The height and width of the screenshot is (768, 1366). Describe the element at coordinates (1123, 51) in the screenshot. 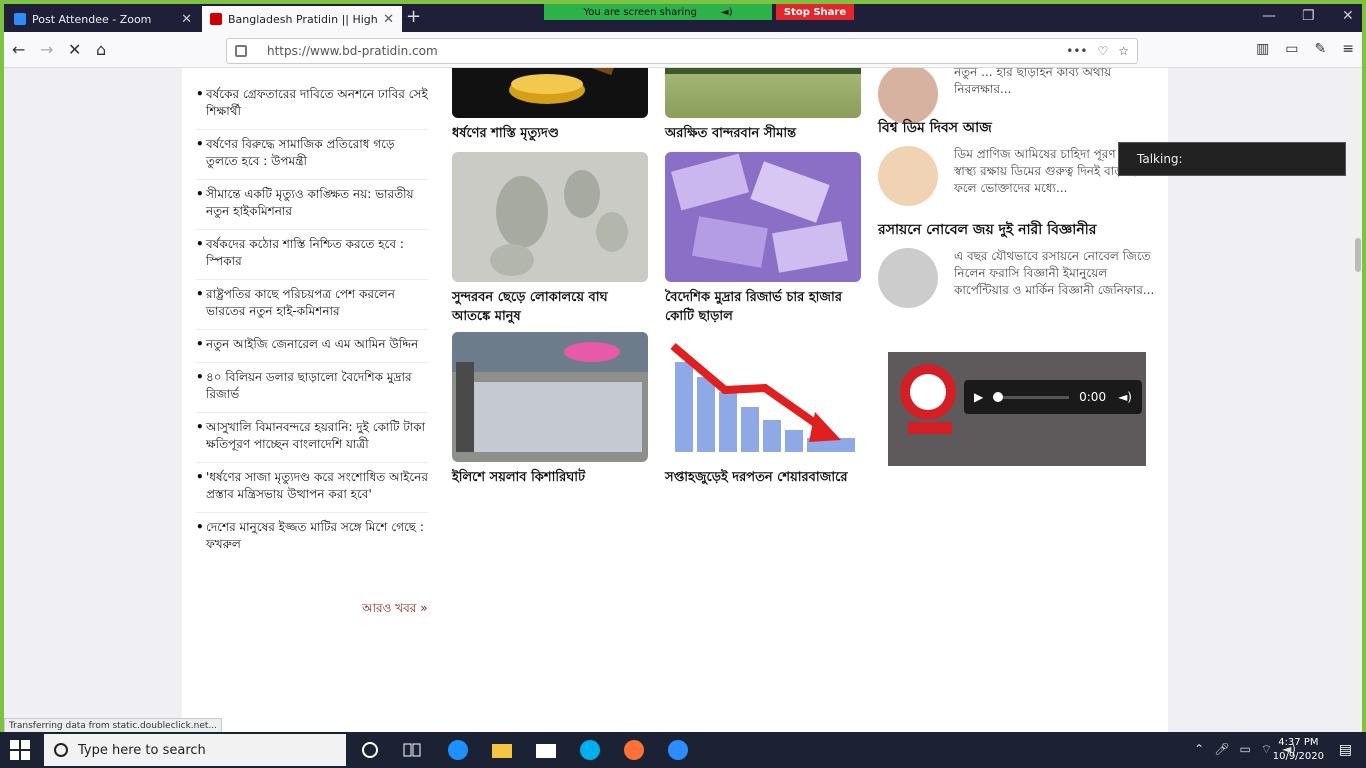

I see `bookmark-star-icon: ☆` at that location.